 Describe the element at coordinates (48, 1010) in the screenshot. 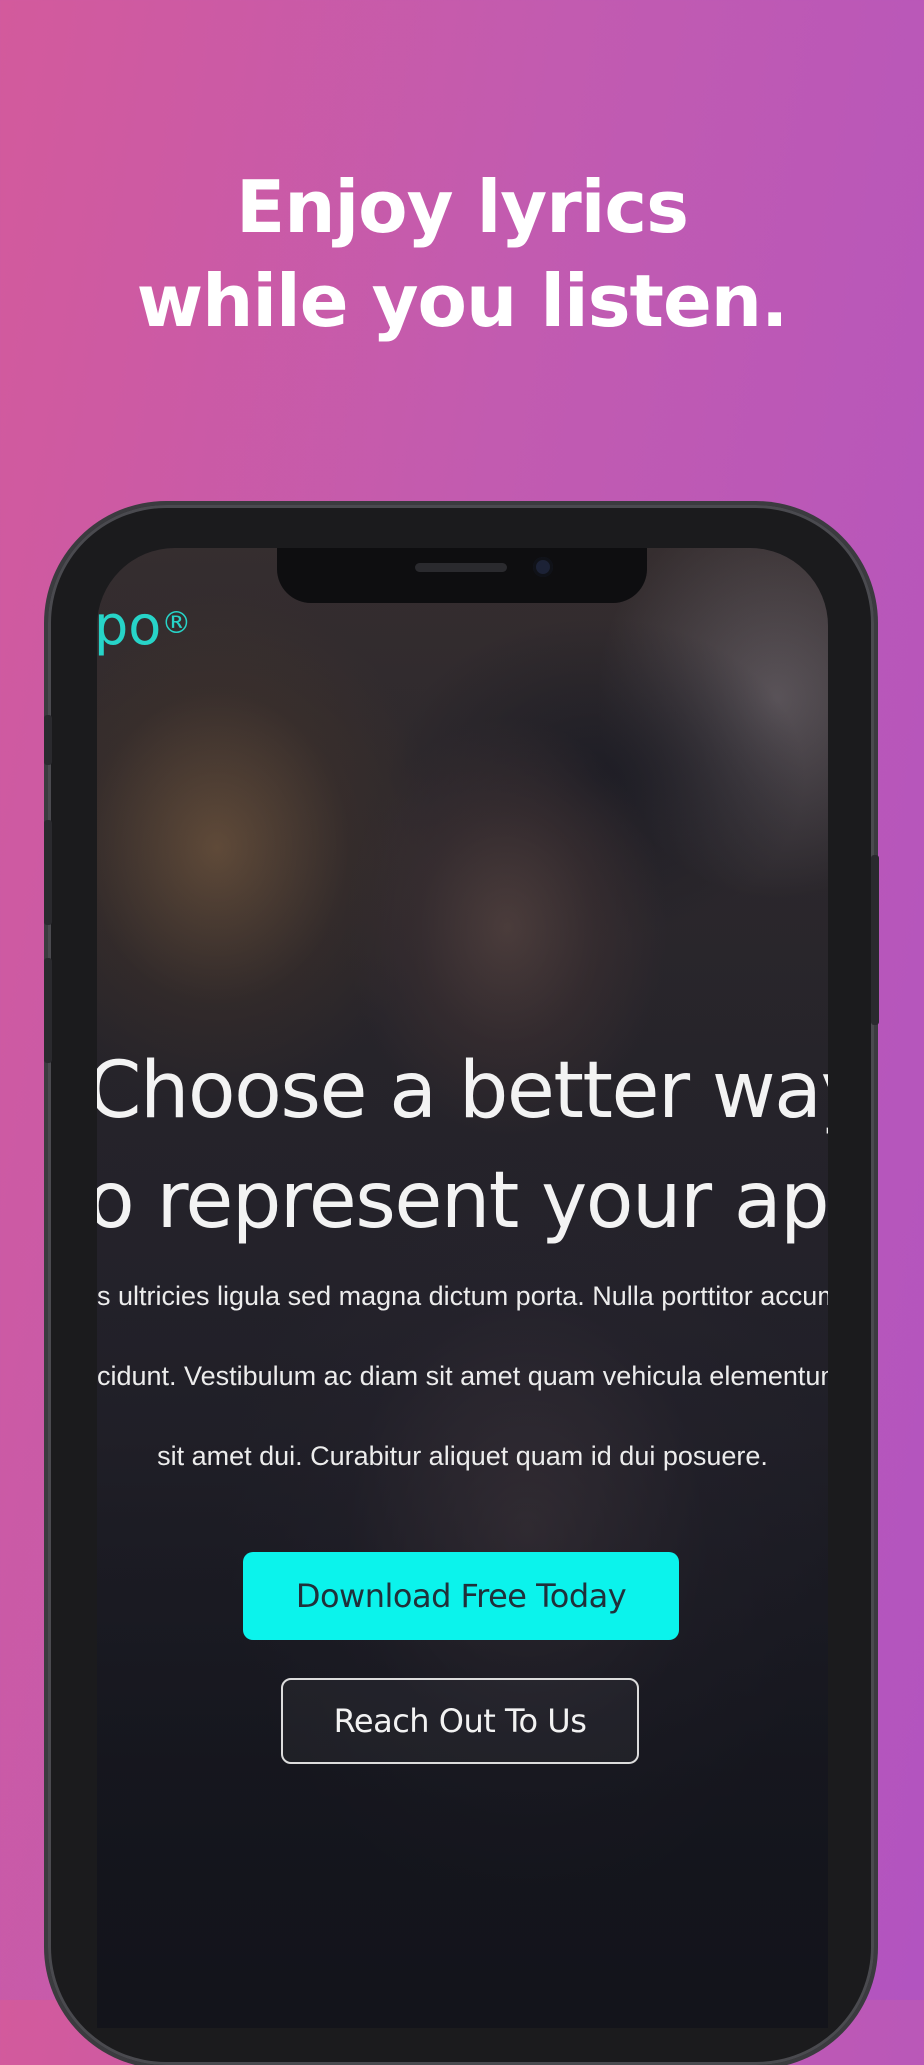

I see `phone-side-button-volume-down` at that location.